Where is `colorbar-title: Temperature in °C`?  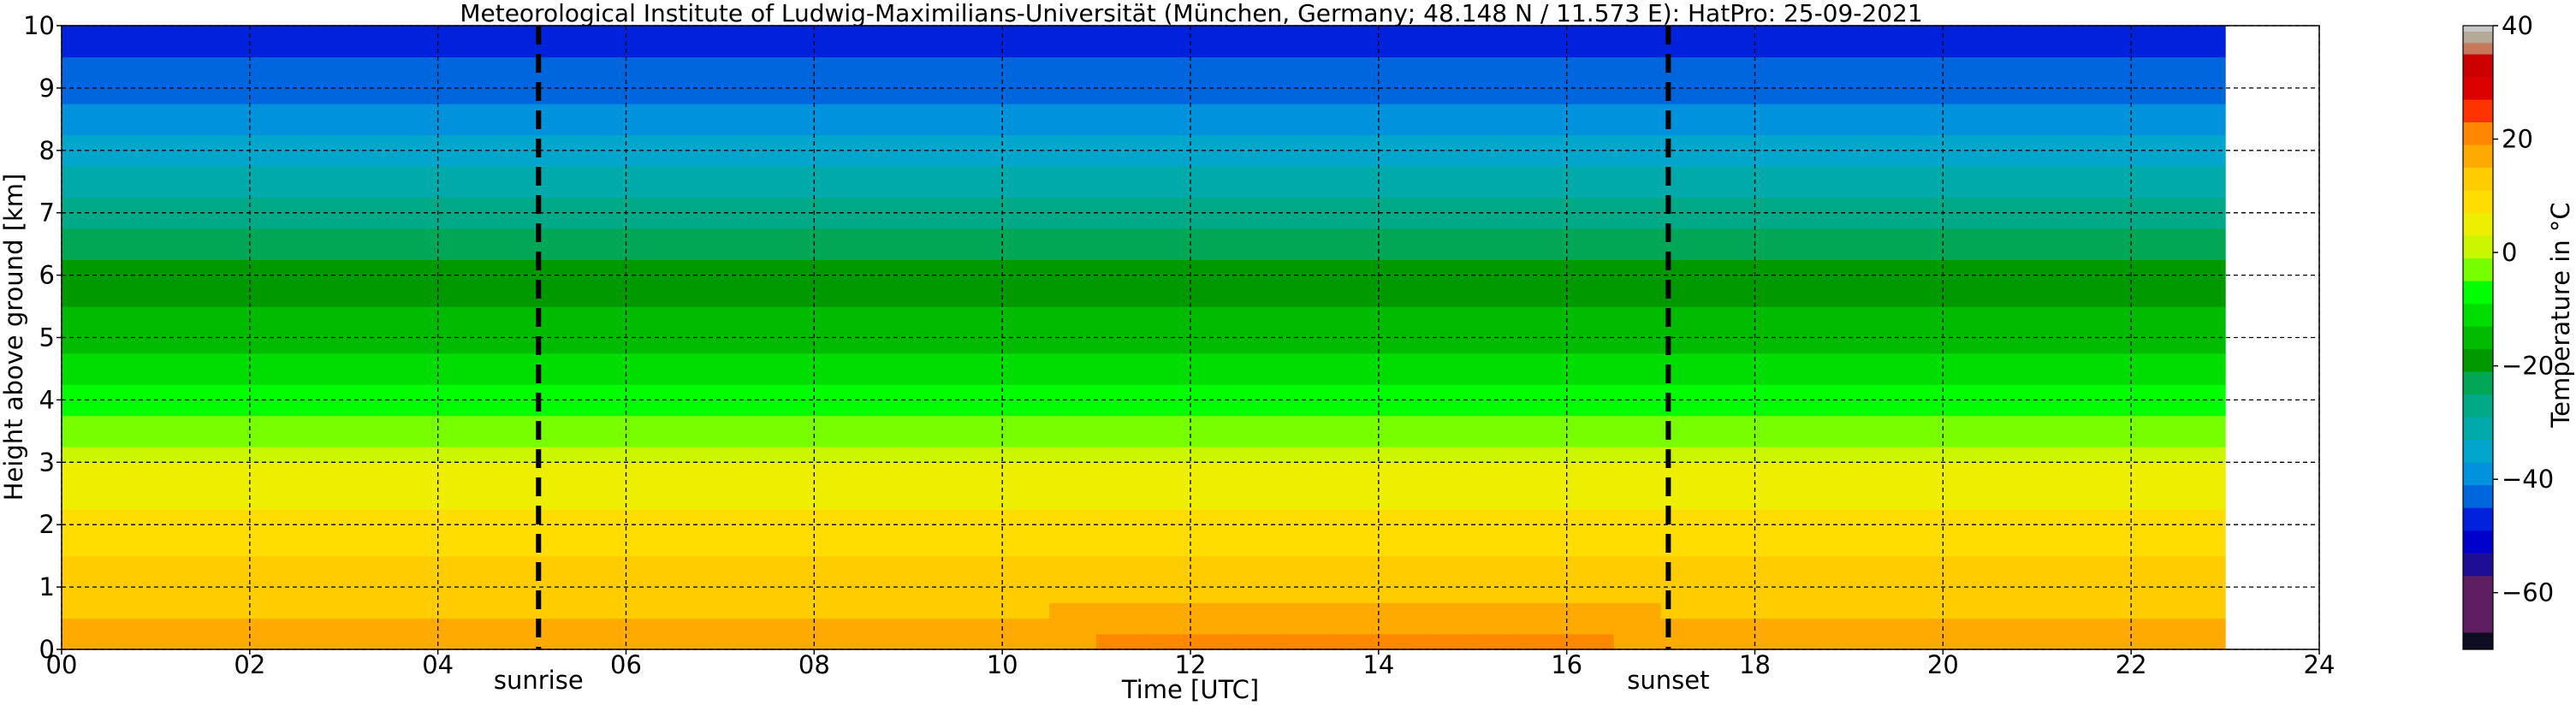 colorbar-title: Temperature in °C is located at coordinates (2560, 315).